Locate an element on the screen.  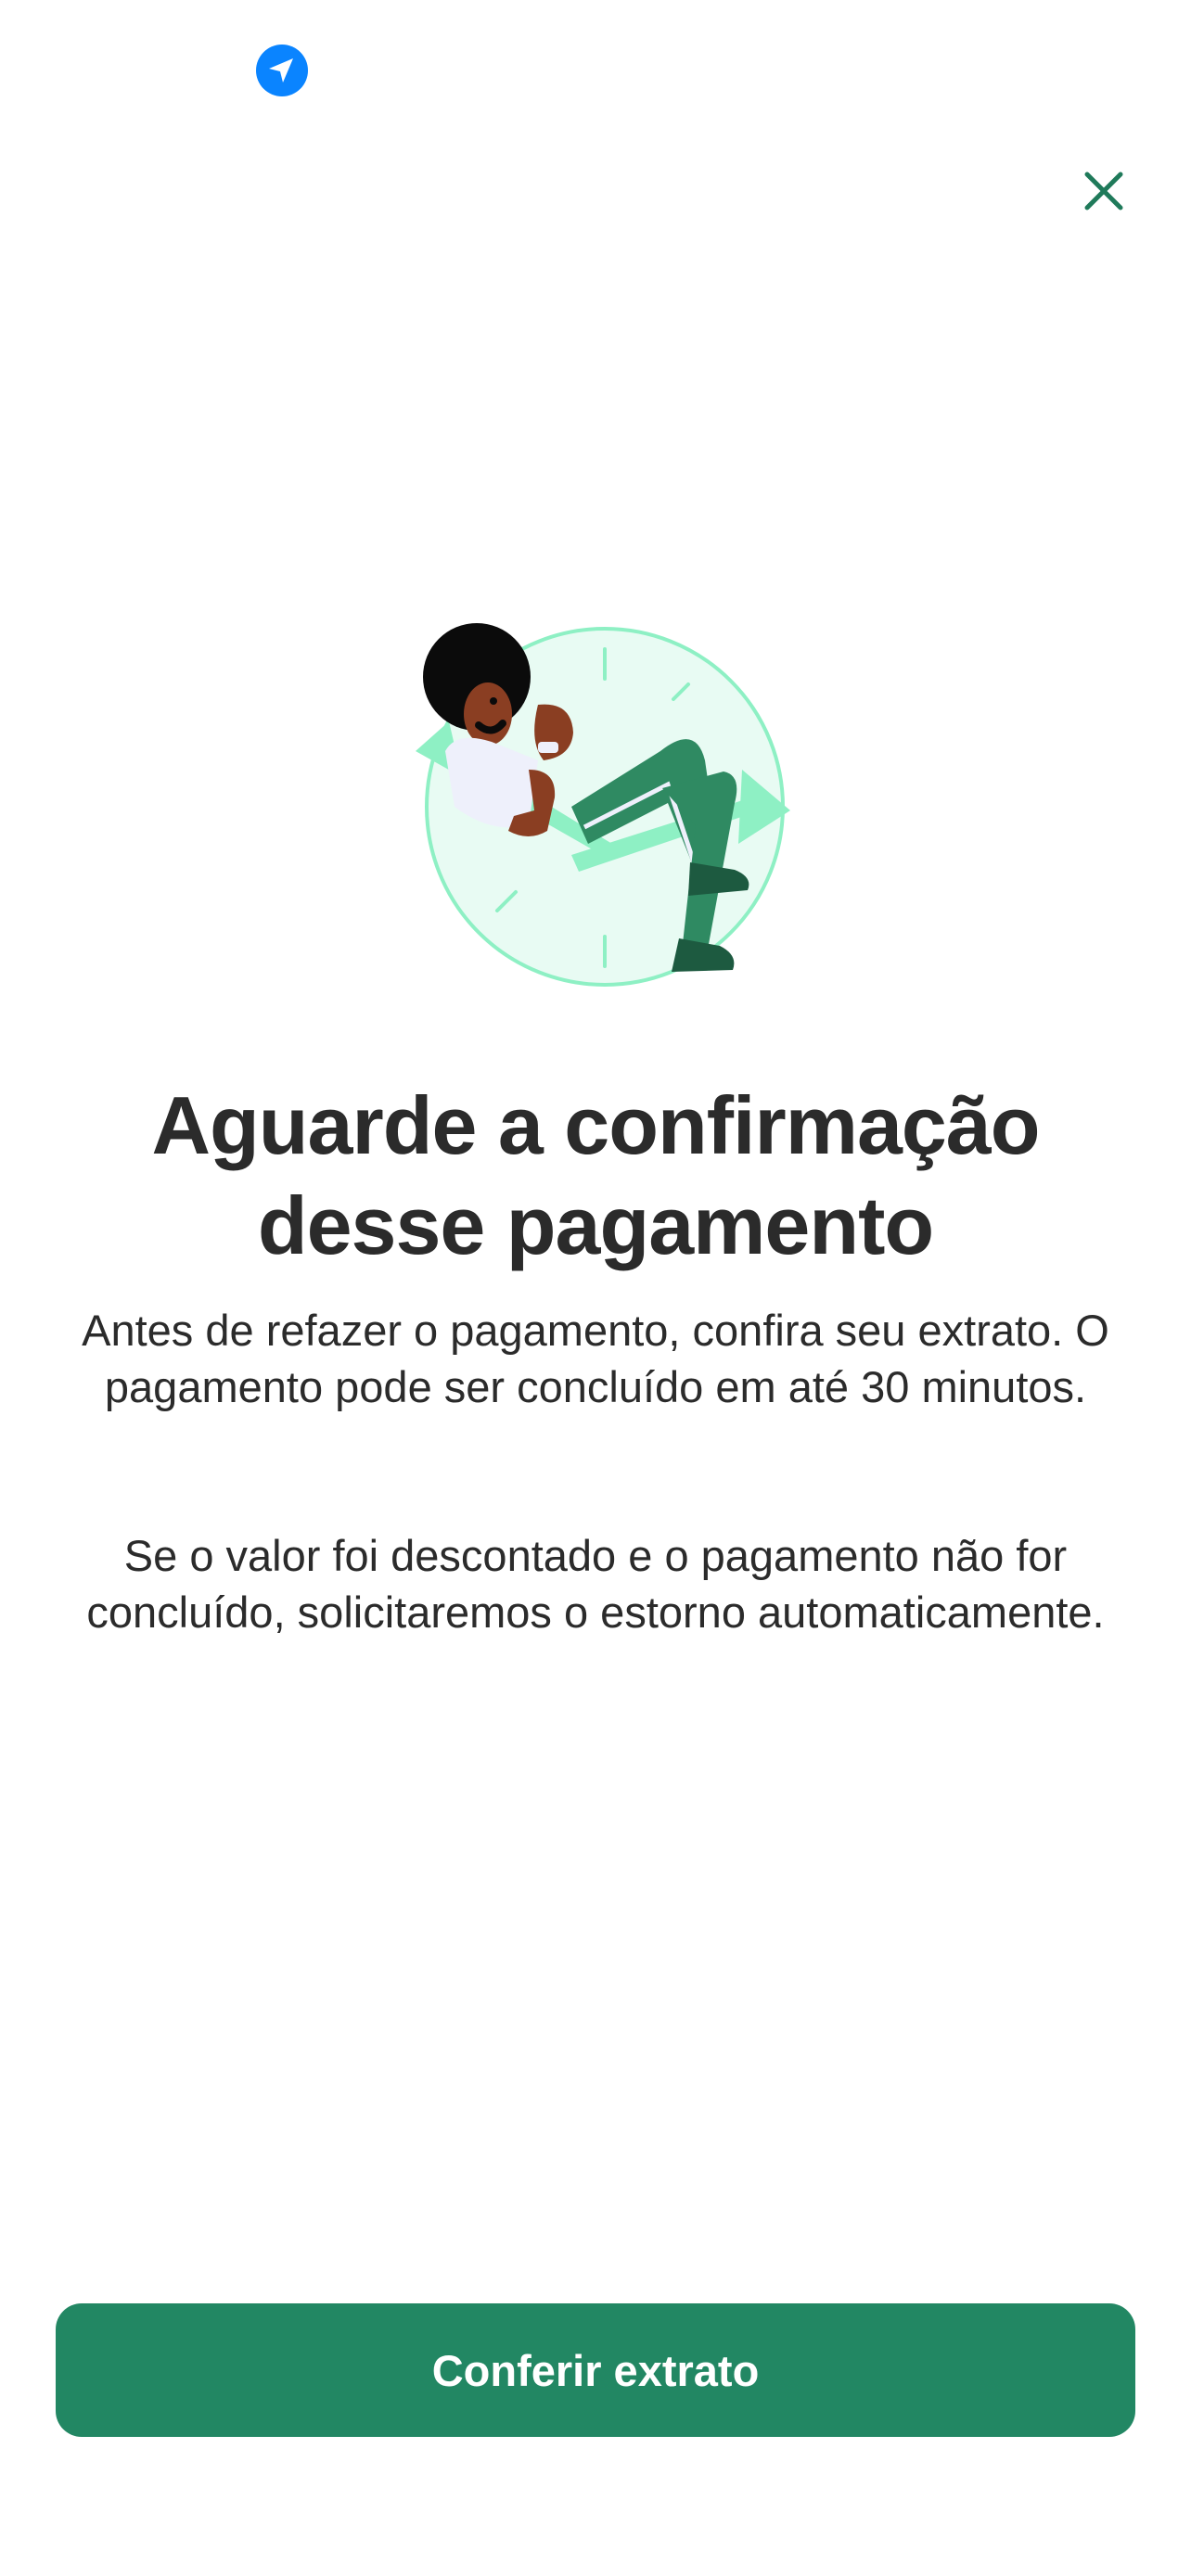
location-arrow-icon is located at coordinates (282, 71).